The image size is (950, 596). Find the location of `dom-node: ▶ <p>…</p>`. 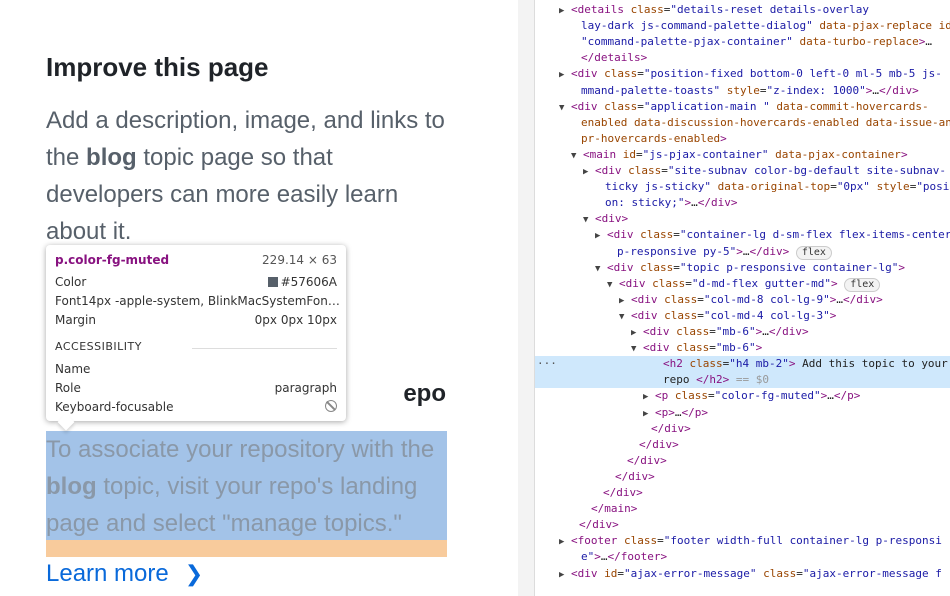

dom-node: ▶ <p>…</p> is located at coordinates (742, 413).